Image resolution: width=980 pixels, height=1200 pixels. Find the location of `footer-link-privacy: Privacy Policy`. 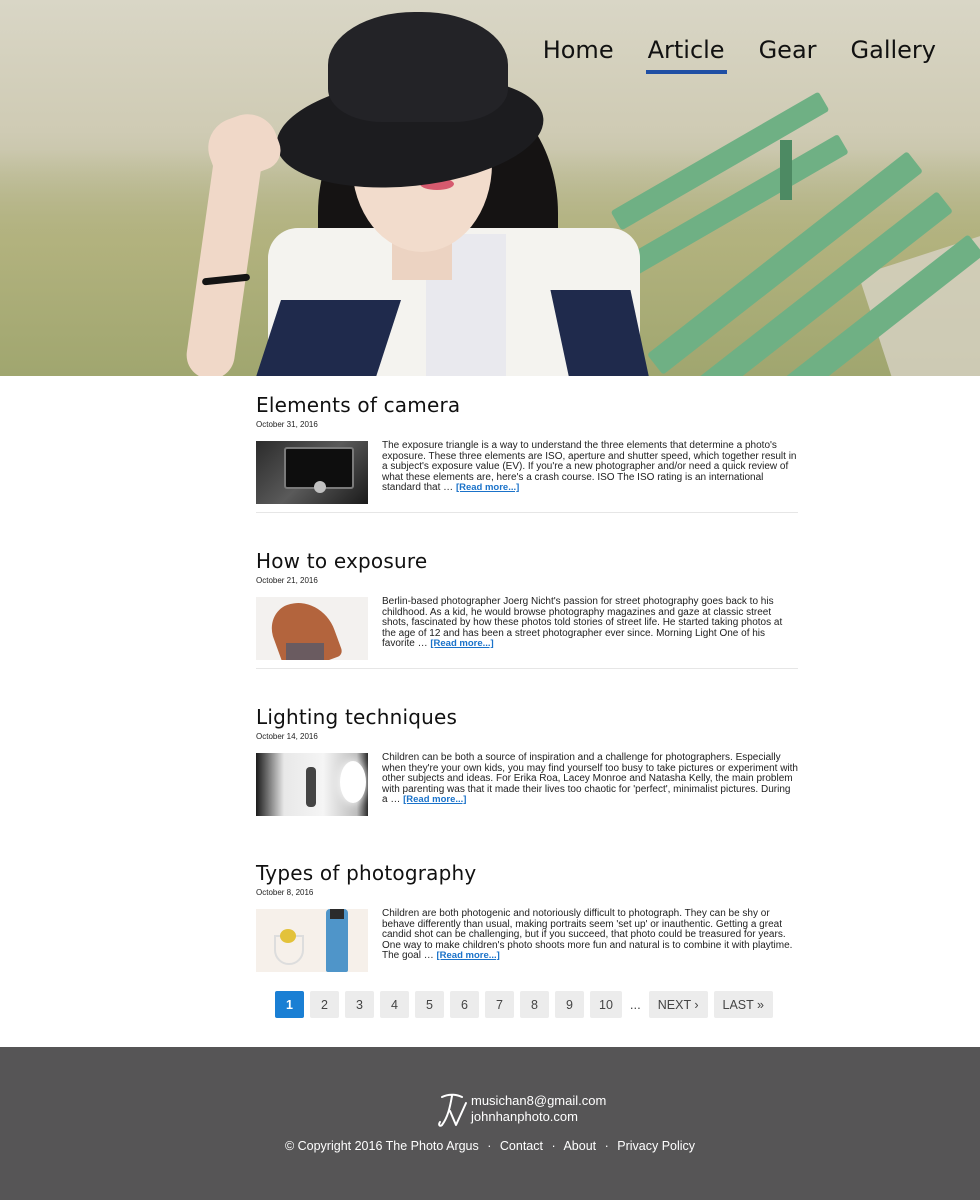

footer-link-privacy: Privacy Policy is located at coordinates (656, 1146).